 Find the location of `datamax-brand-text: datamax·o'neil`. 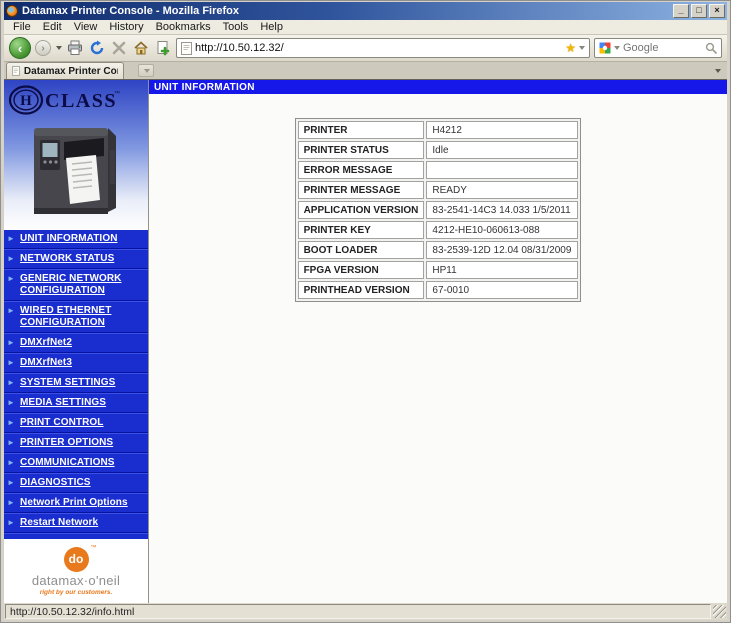

datamax-brand-text: datamax·o'neil is located at coordinates (76, 580).